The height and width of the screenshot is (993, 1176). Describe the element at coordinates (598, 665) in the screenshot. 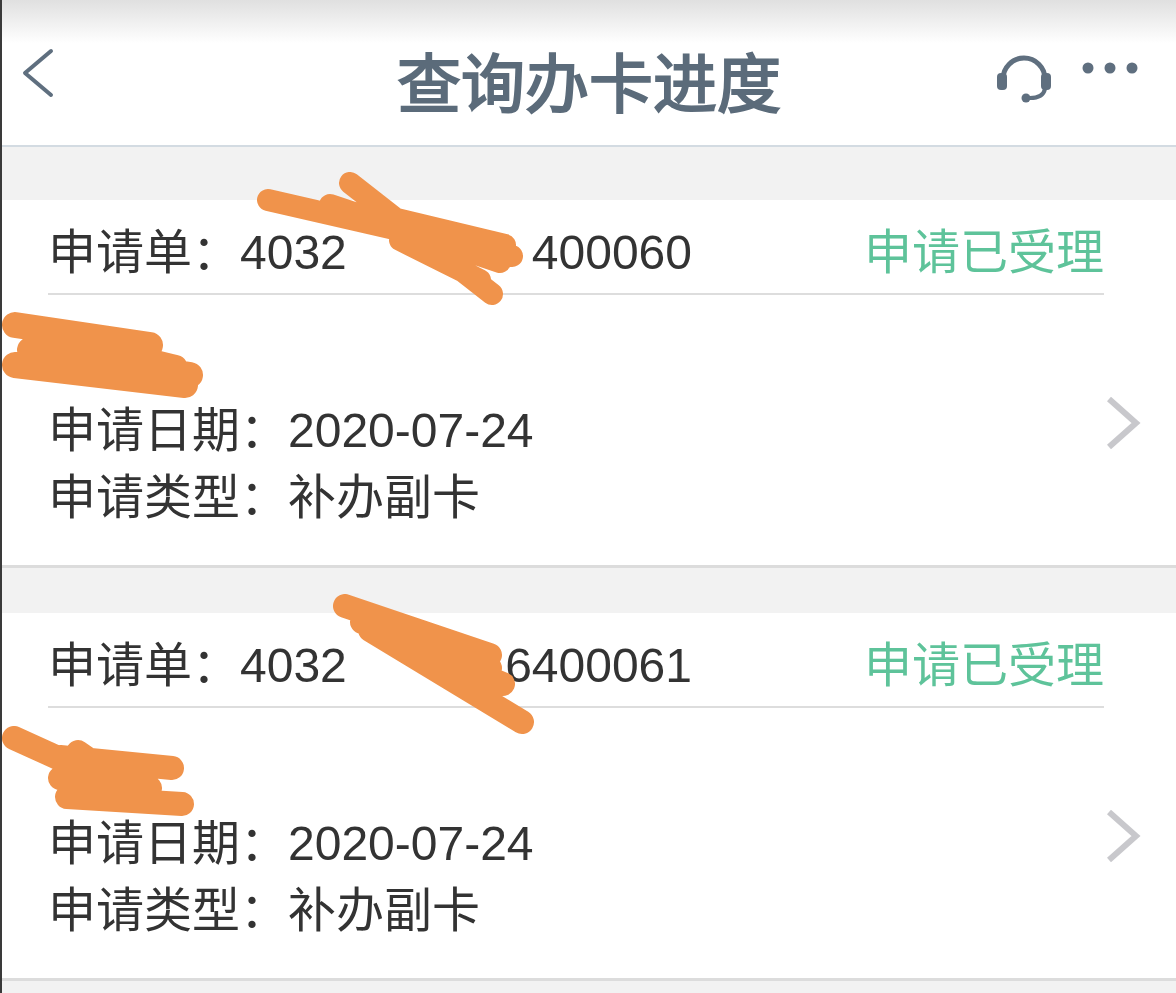

I see `application-number: 6400061` at that location.